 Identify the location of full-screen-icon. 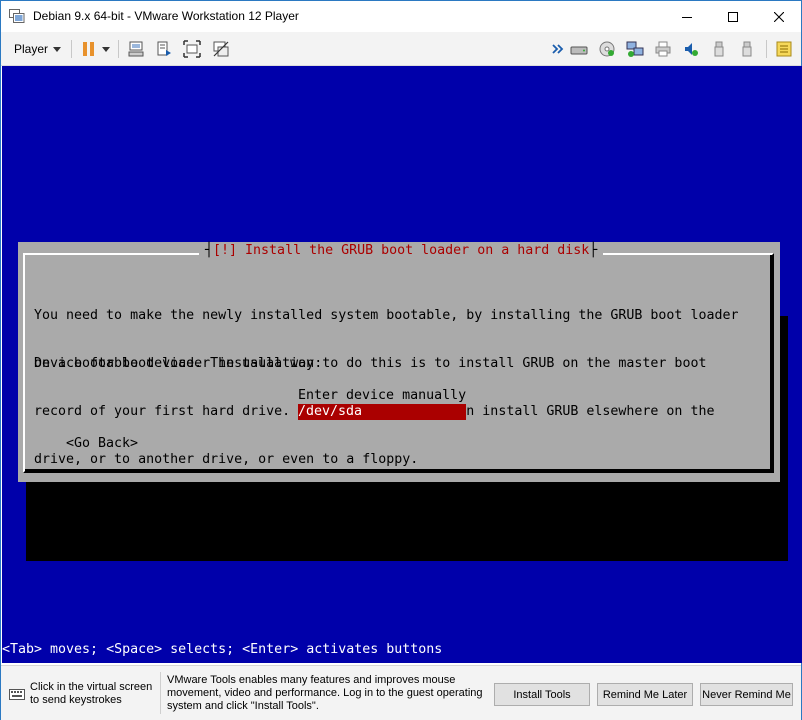
(192, 49).